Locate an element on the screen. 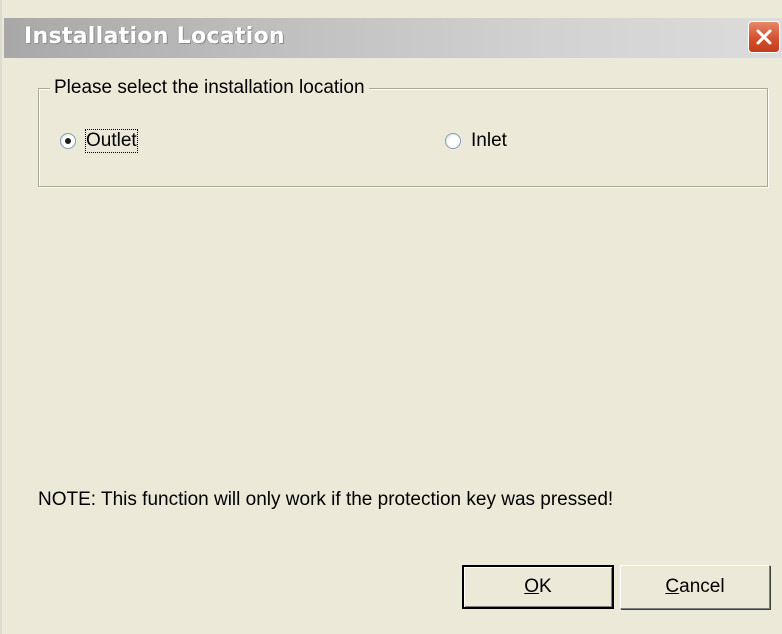 The height and width of the screenshot is (634, 782). ok-mnemonic: O is located at coordinates (532, 586).